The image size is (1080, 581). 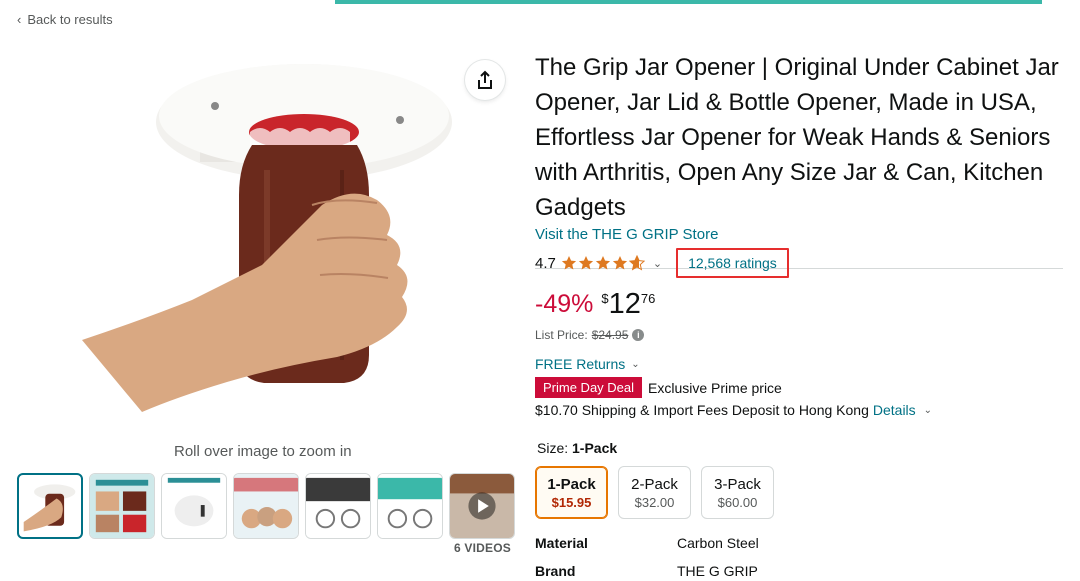 I want to click on thumbnail-video, so click(x=482, y=506).